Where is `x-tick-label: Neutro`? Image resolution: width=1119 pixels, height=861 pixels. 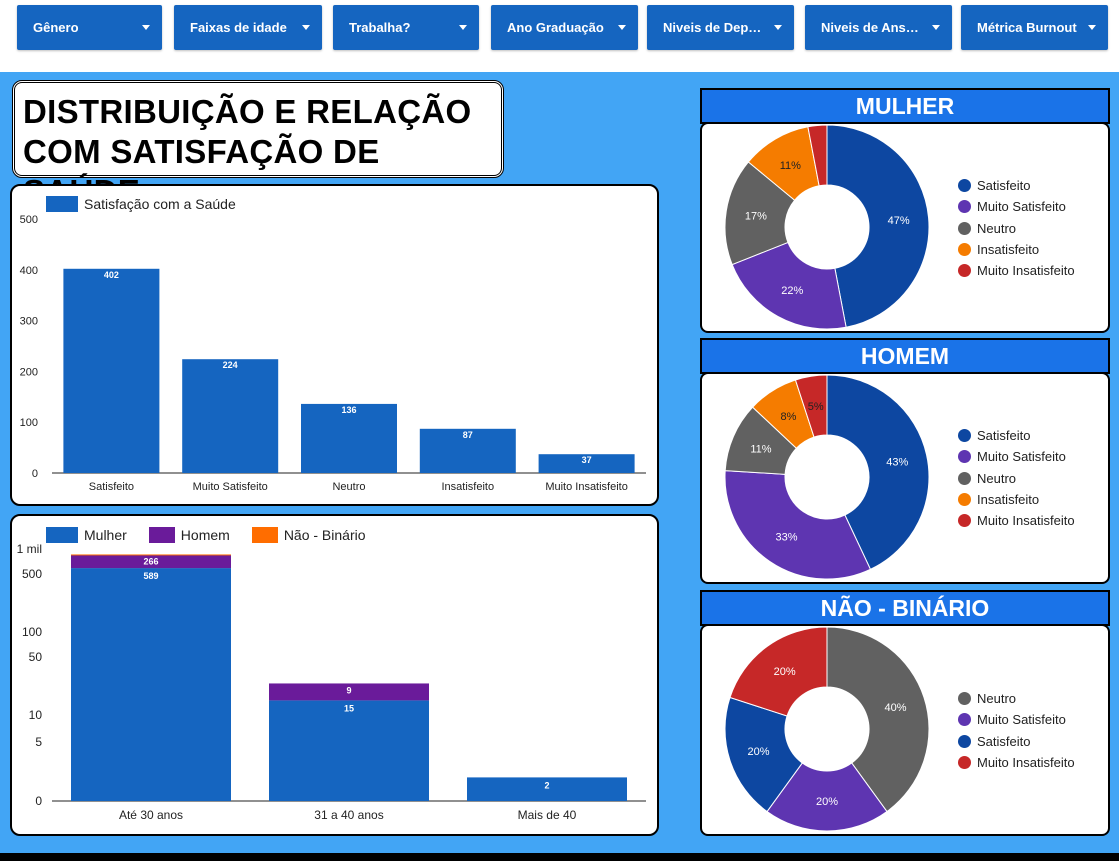
x-tick-label: Neutro is located at coordinates (348, 487).